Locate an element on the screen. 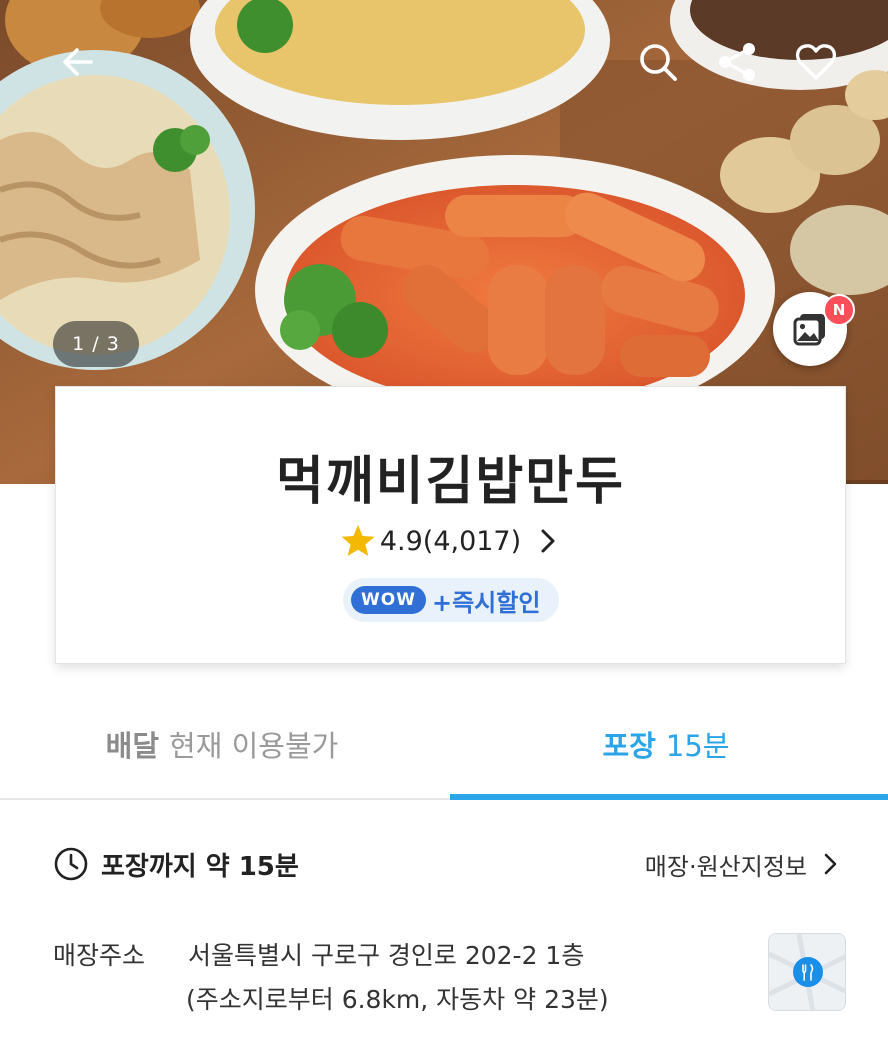 This screenshot has height=1047, width=888. new-badge: N is located at coordinates (839, 310).